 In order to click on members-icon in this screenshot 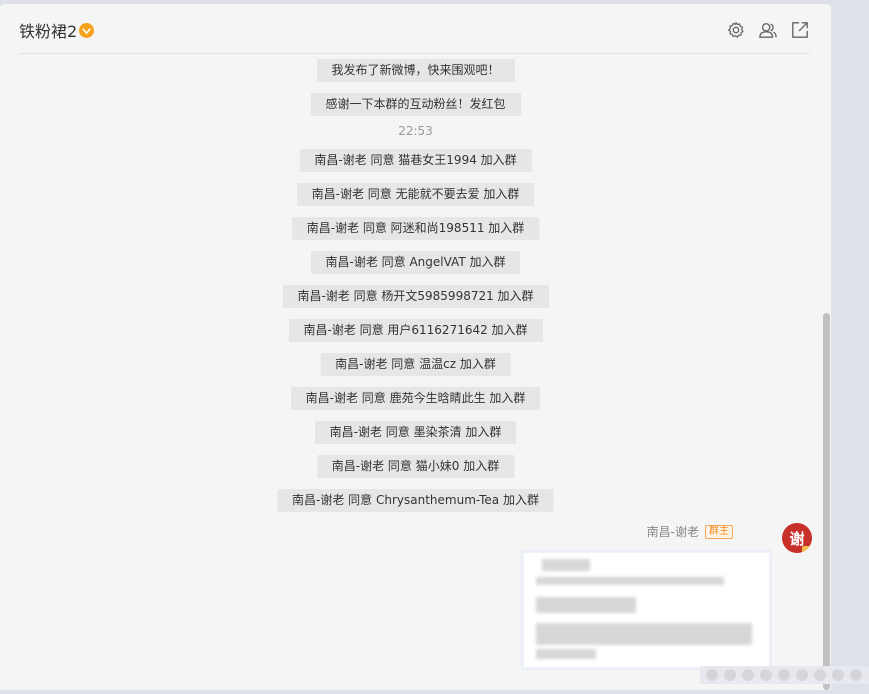, I will do `click(768, 30)`.